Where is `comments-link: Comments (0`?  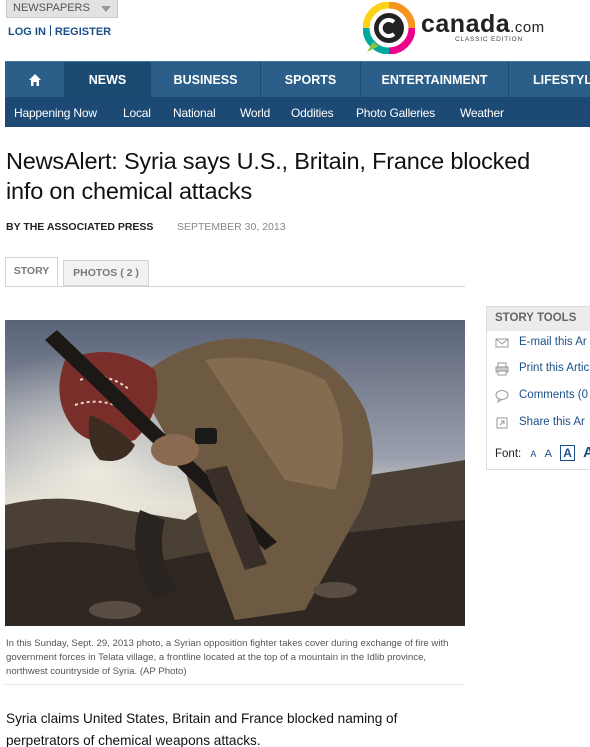
comments-link: Comments (0 is located at coordinates (538, 397).